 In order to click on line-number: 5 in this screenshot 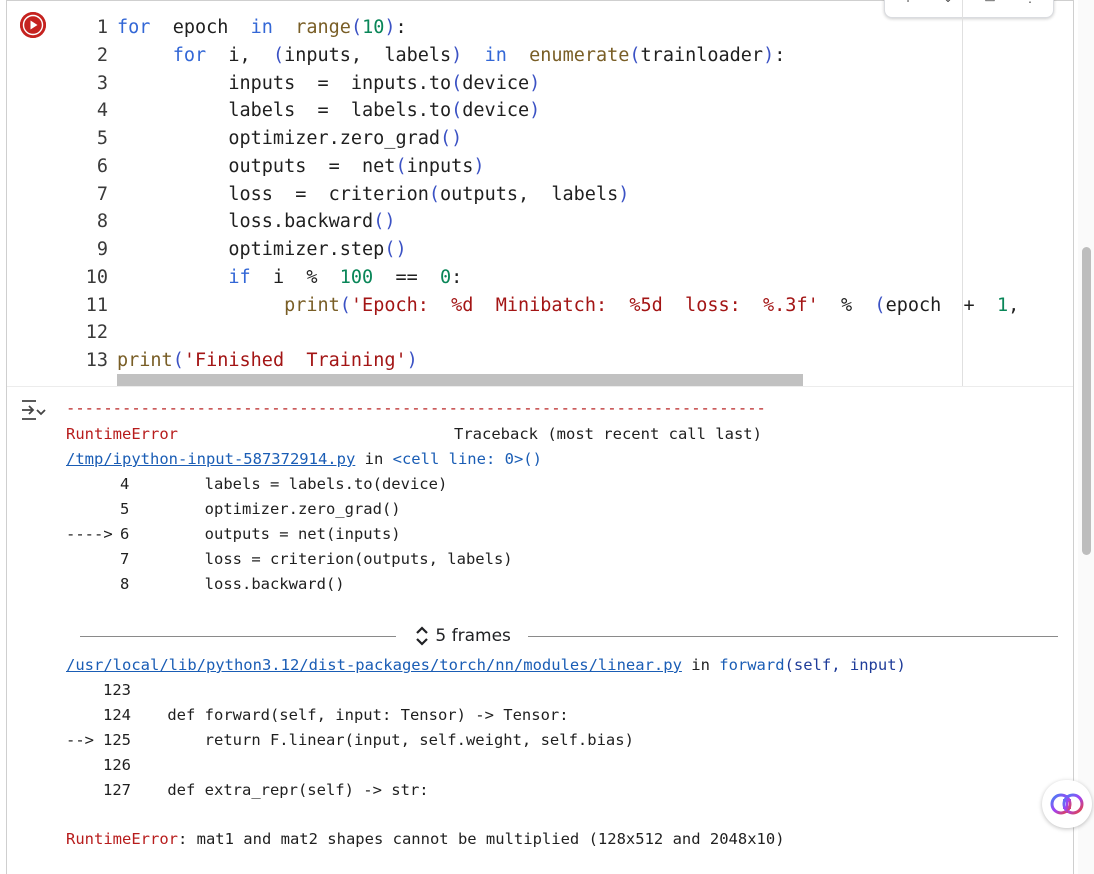, I will do `click(102, 138)`.